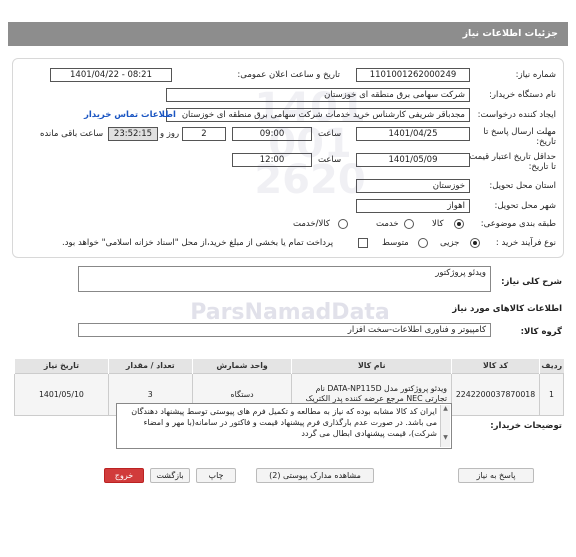 This screenshot has width=576, height=557. What do you see at coordinates (130, 115) in the screenshot?
I see `buyer-contact-link: اطلاعات تماس خریدار` at bounding box center [130, 115].